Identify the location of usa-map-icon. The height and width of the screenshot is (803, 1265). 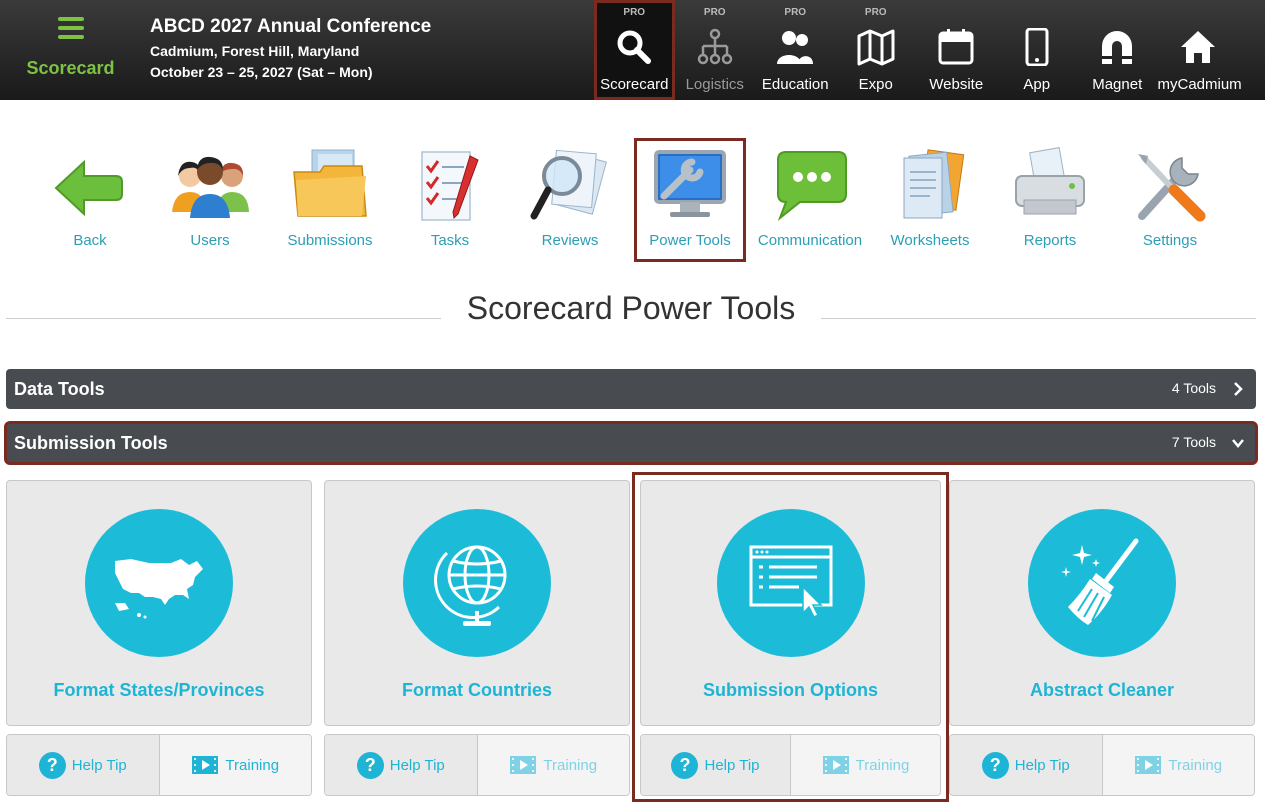
(159, 589).